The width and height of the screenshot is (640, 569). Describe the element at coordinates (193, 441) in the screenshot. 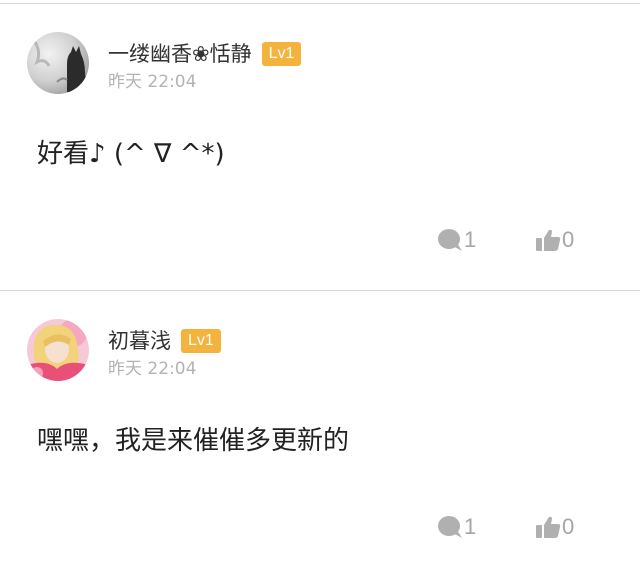

I see `comment-text: 嘿嘿，我是来催催多更新的` at that location.